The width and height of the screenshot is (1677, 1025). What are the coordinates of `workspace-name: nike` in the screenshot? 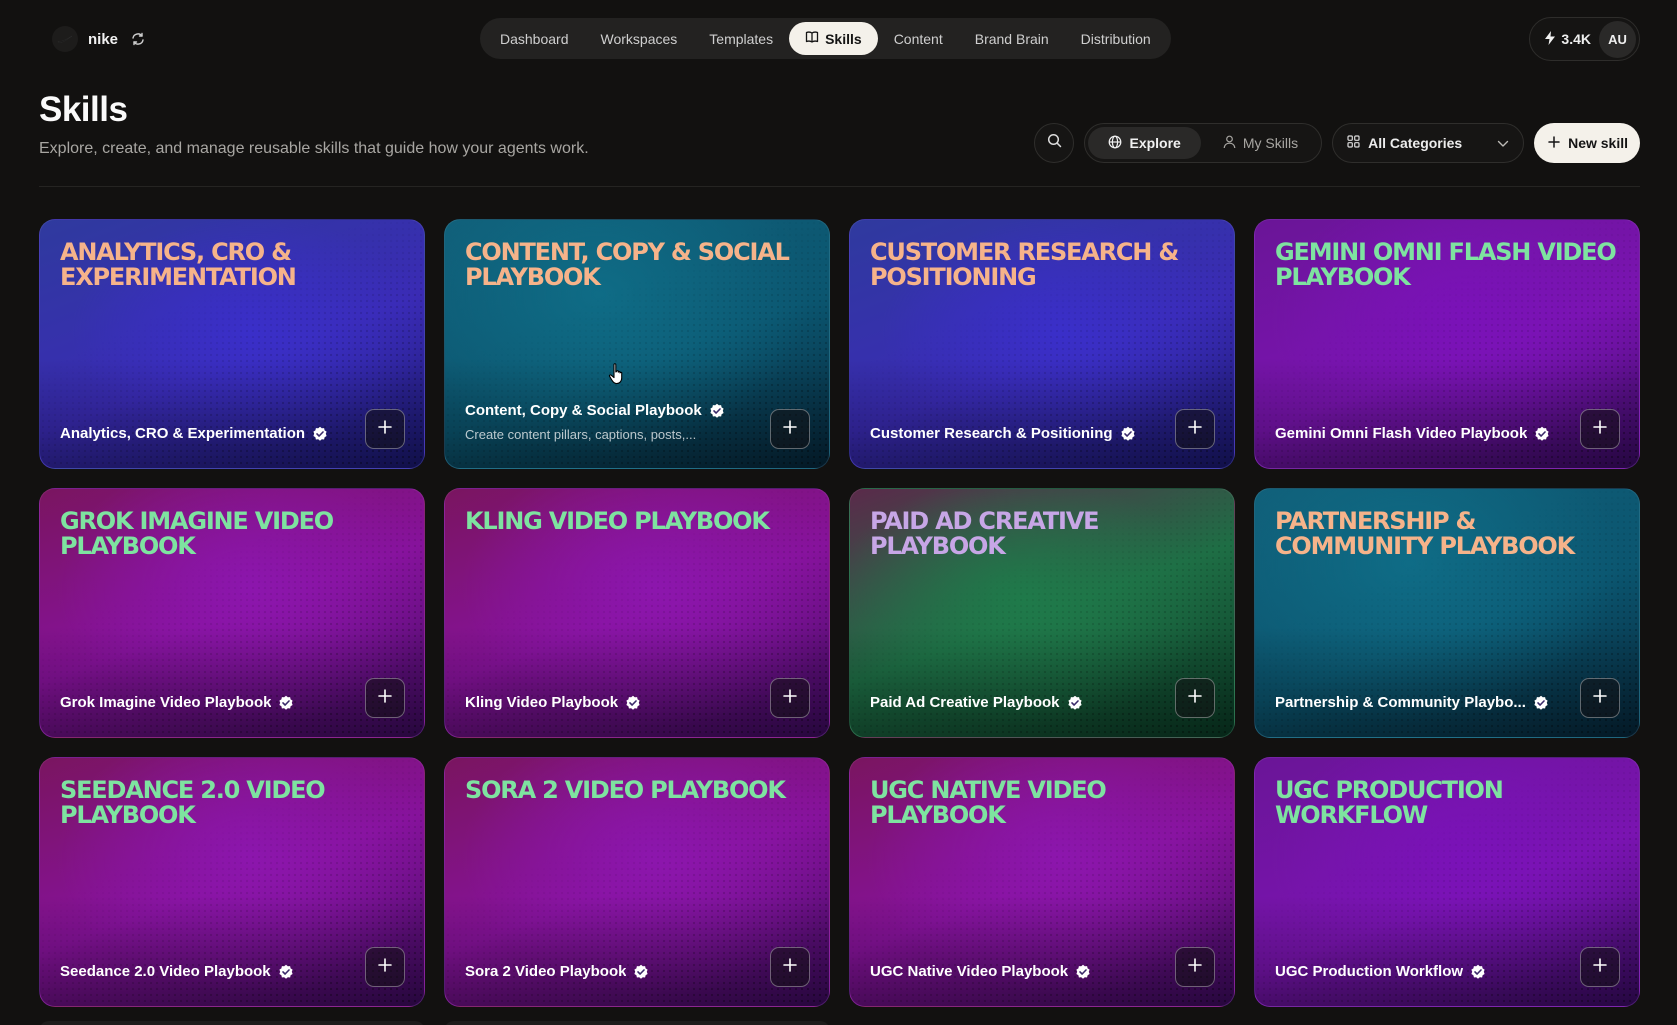 It's located at (103, 39).